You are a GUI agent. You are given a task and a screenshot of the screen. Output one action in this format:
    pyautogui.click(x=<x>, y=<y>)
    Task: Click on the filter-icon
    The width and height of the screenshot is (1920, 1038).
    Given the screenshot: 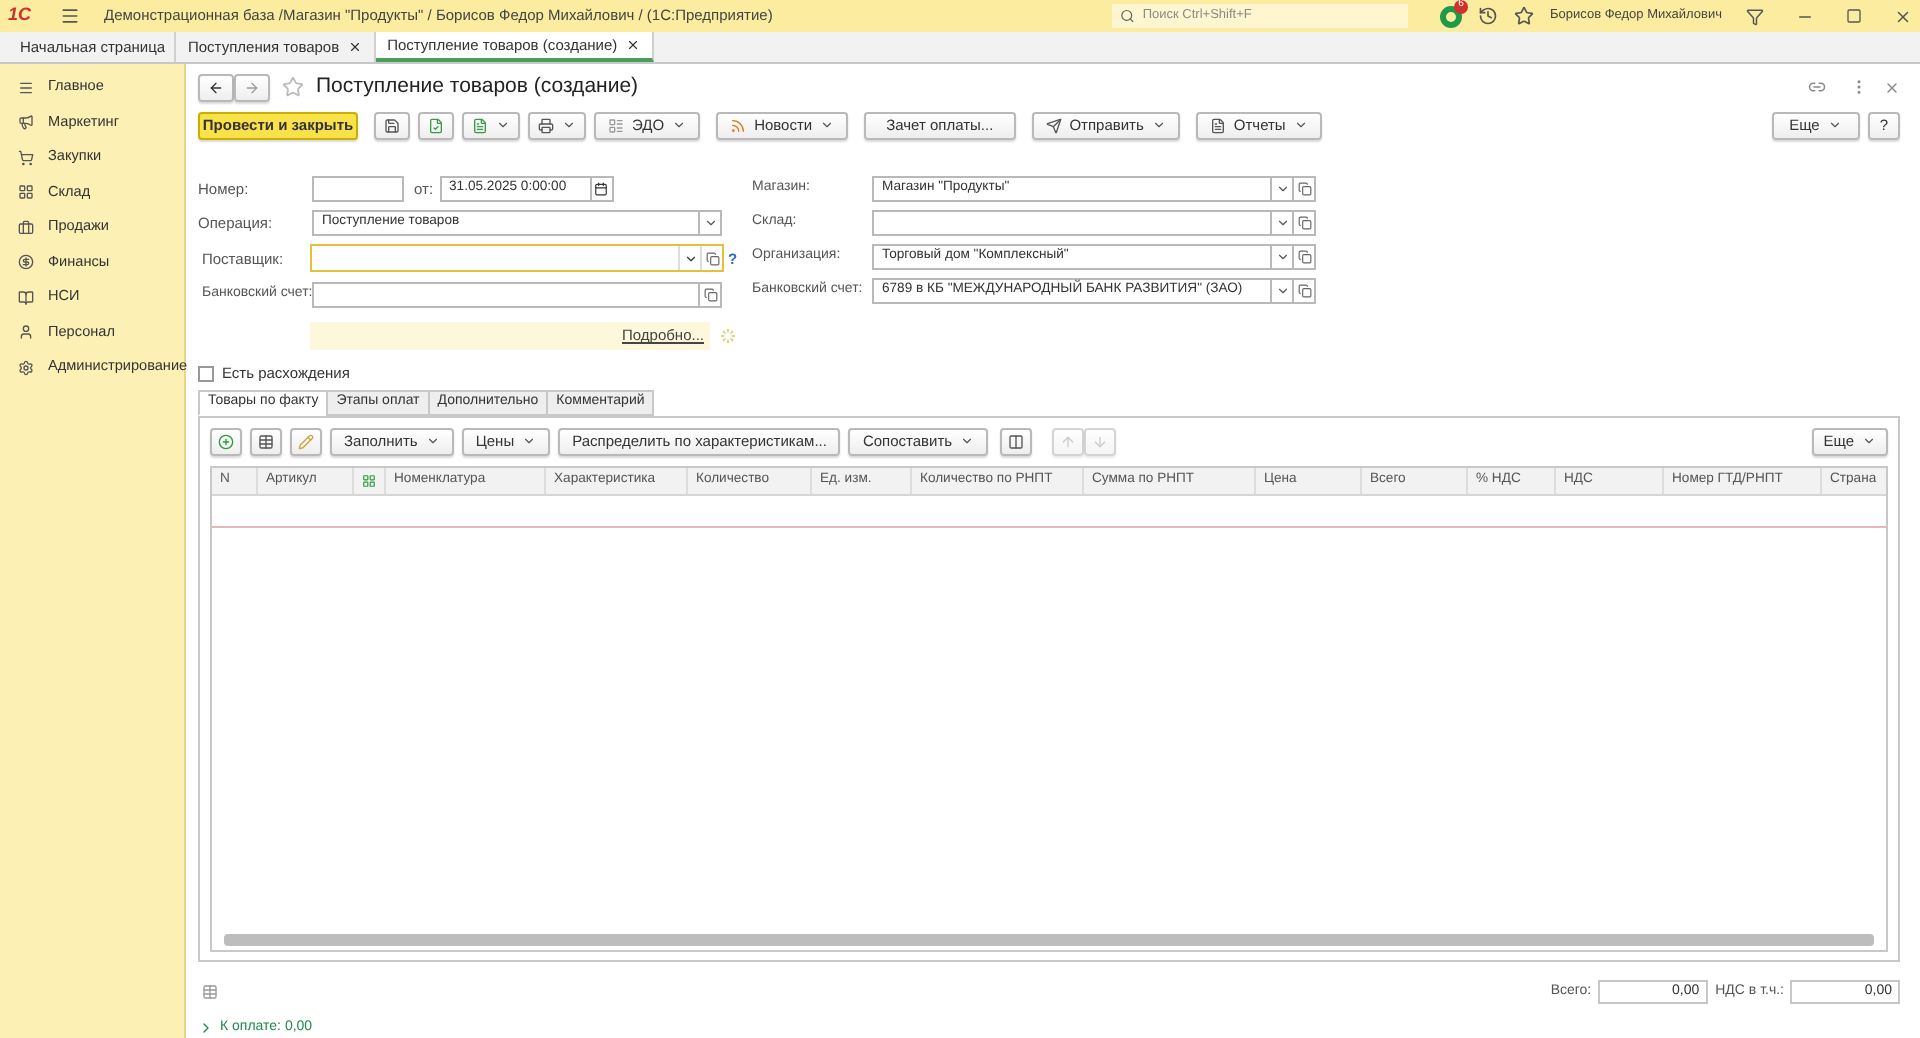 What is the action you would take?
    pyautogui.click(x=1755, y=16)
    